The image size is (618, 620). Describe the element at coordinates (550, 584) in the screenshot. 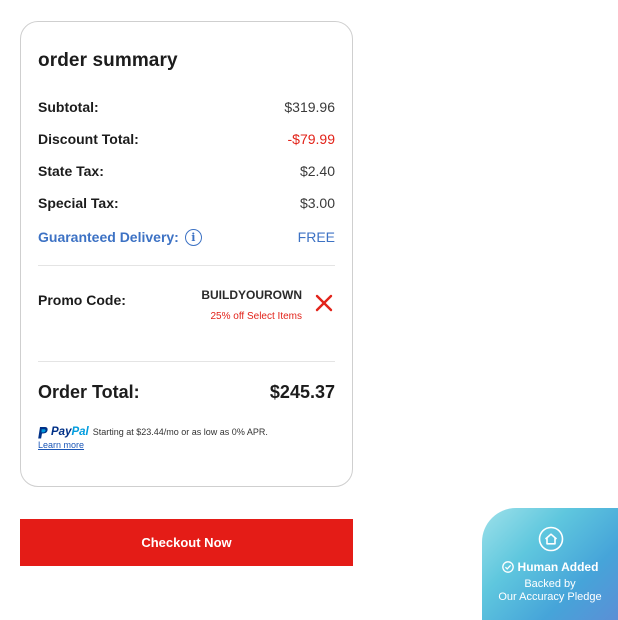

I see `badge-line-1: Backed by` at that location.